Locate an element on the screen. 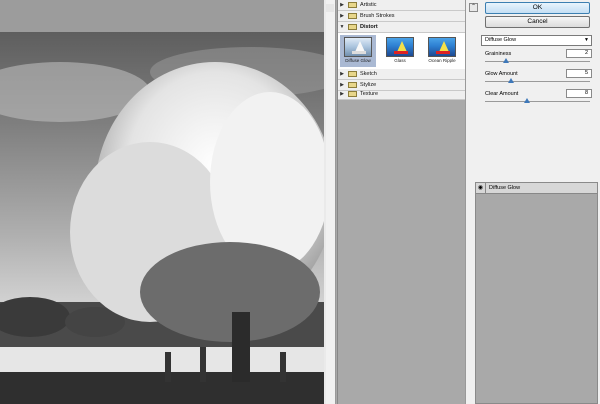 This screenshot has width=600, height=404. category-label: Artistic is located at coordinates (368, 5).